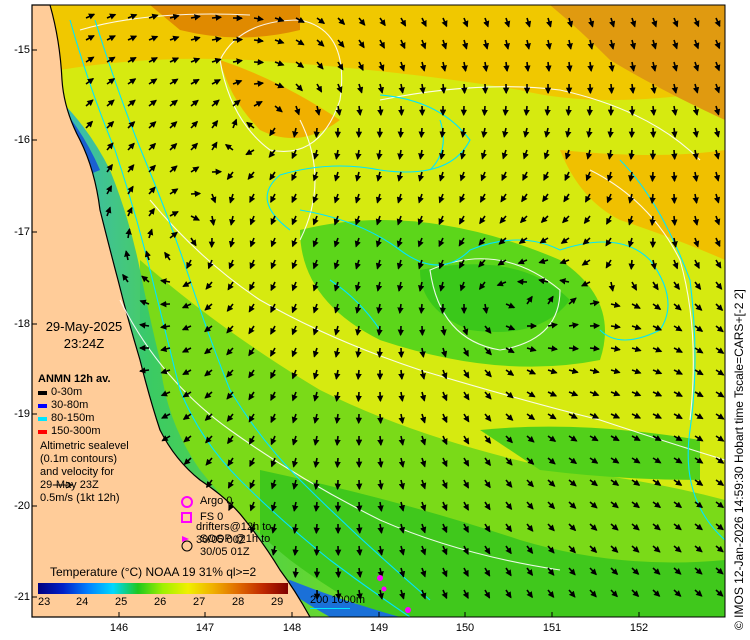 The height and width of the screenshot is (640, 750). Describe the element at coordinates (639, 628) in the screenshot. I see `lon-label: 152` at that location.